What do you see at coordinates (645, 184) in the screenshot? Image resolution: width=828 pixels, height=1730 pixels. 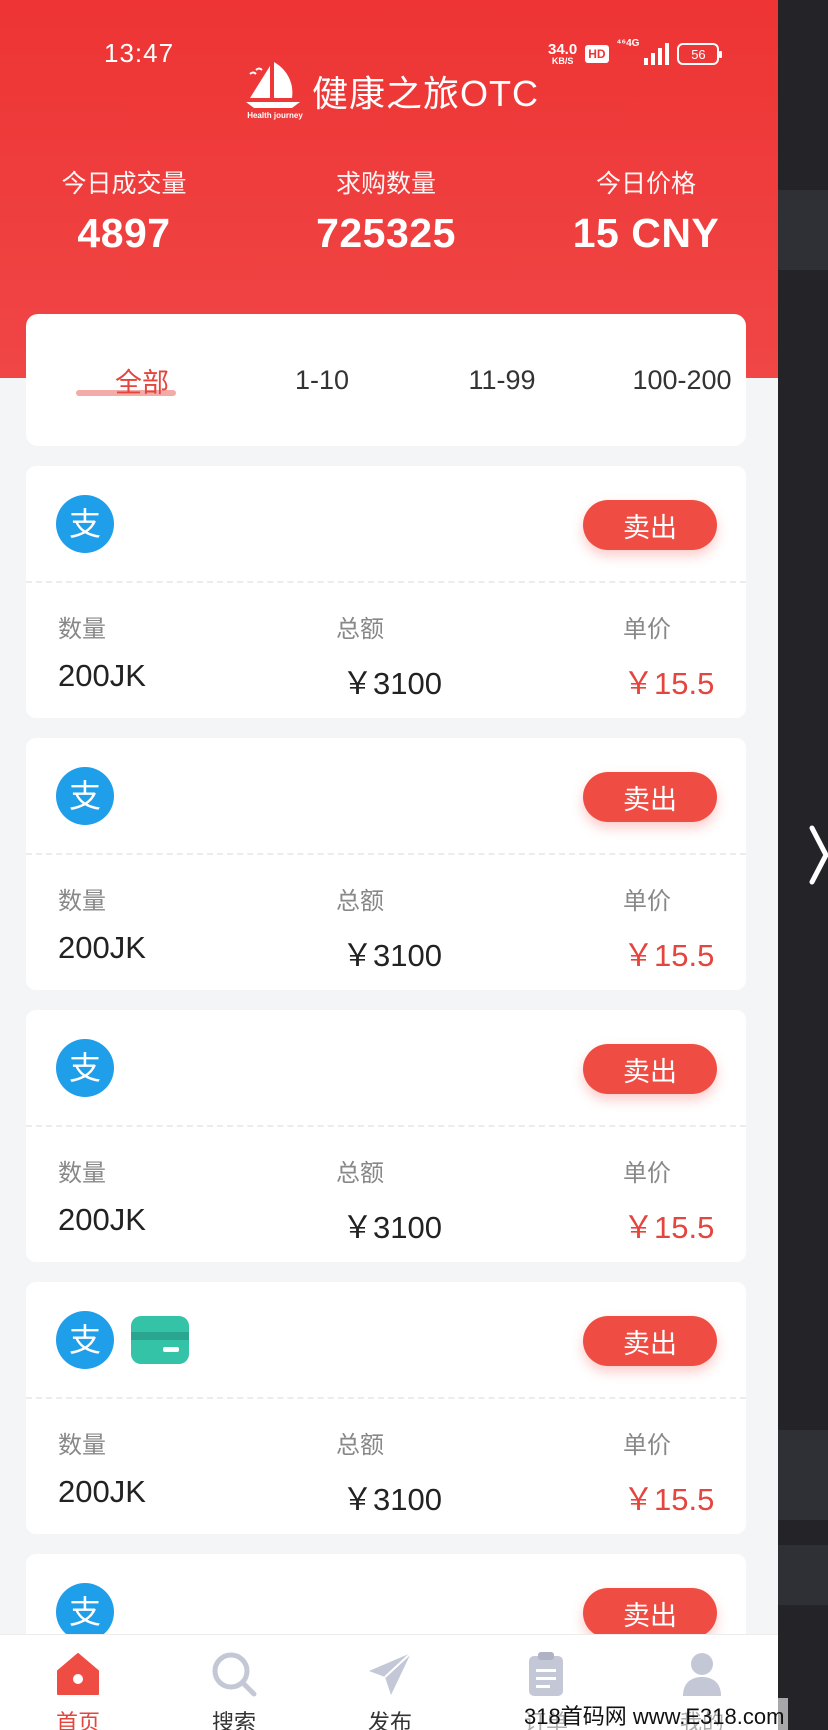 I see `stat-label: 今日价格` at bounding box center [645, 184].